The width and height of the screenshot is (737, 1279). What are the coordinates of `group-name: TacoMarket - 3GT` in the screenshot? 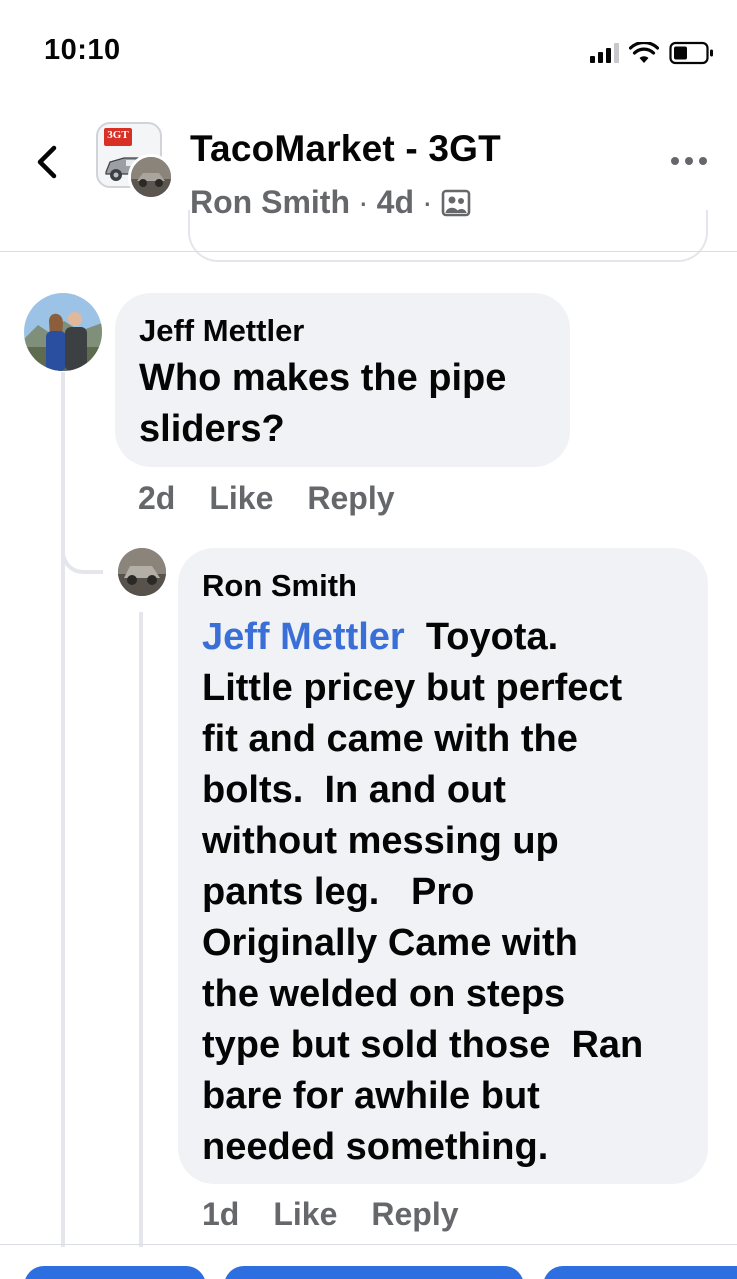 It's located at (345, 149).